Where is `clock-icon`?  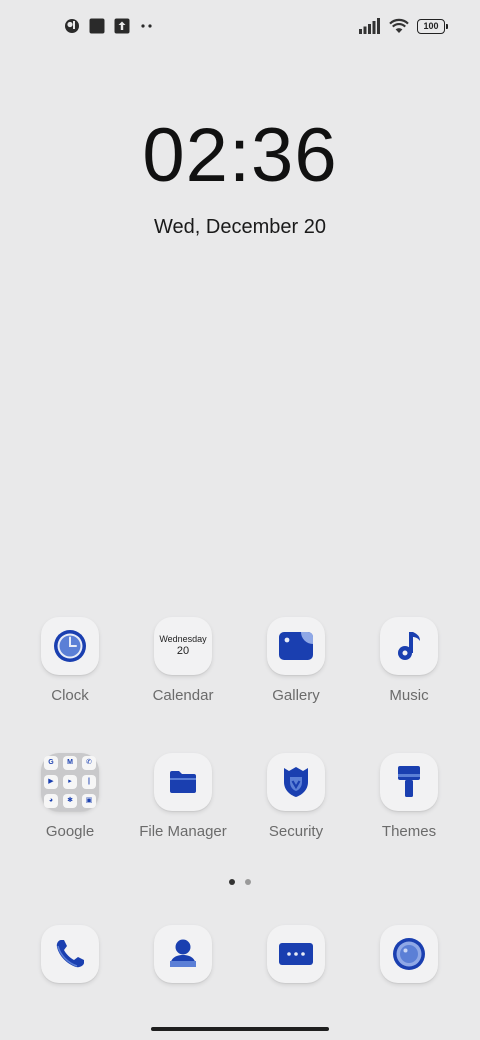 clock-icon is located at coordinates (70, 646).